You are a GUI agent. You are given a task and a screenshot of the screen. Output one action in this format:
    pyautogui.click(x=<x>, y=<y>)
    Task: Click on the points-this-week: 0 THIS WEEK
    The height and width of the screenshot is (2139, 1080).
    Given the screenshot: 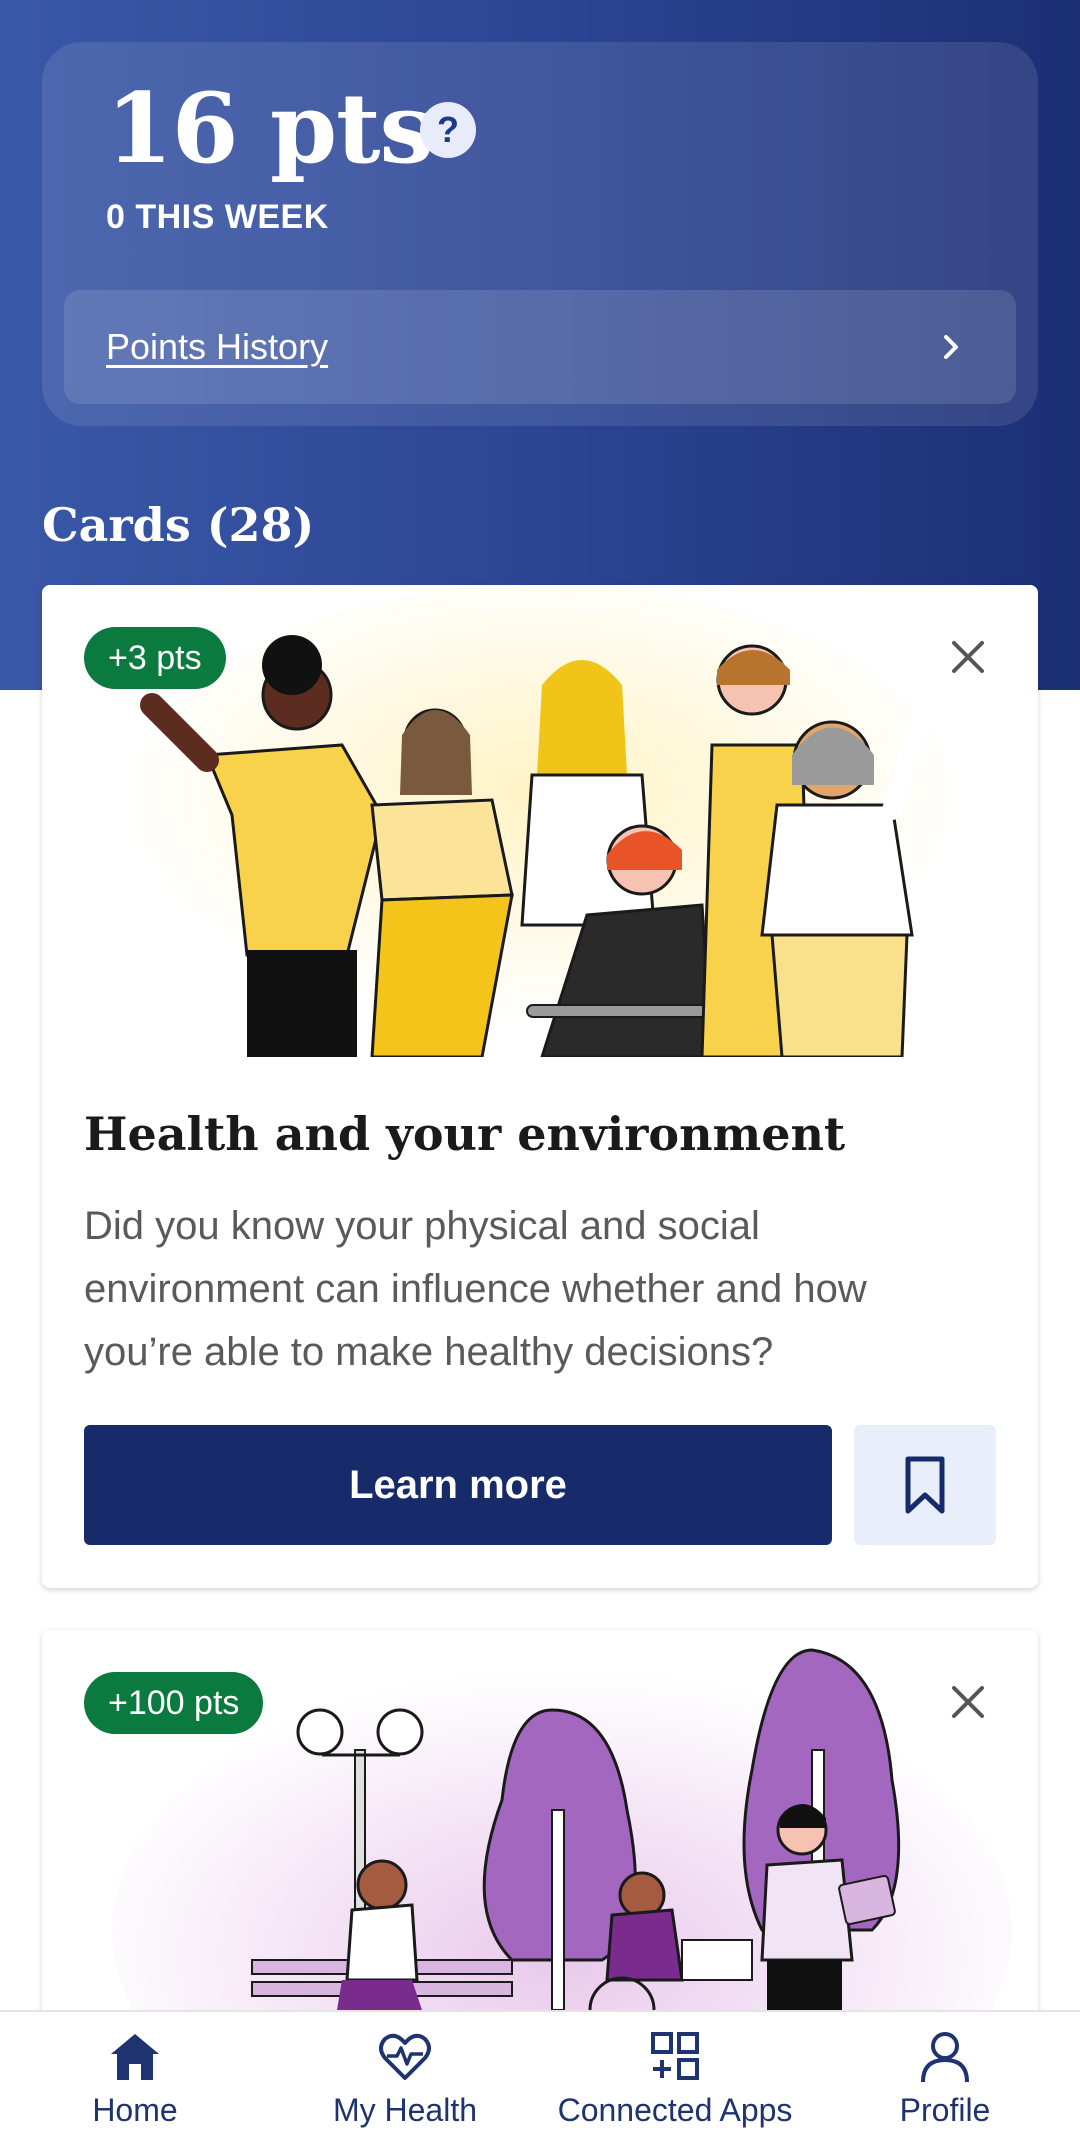 What is the action you would take?
    pyautogui.click(x=217, y=217)
    